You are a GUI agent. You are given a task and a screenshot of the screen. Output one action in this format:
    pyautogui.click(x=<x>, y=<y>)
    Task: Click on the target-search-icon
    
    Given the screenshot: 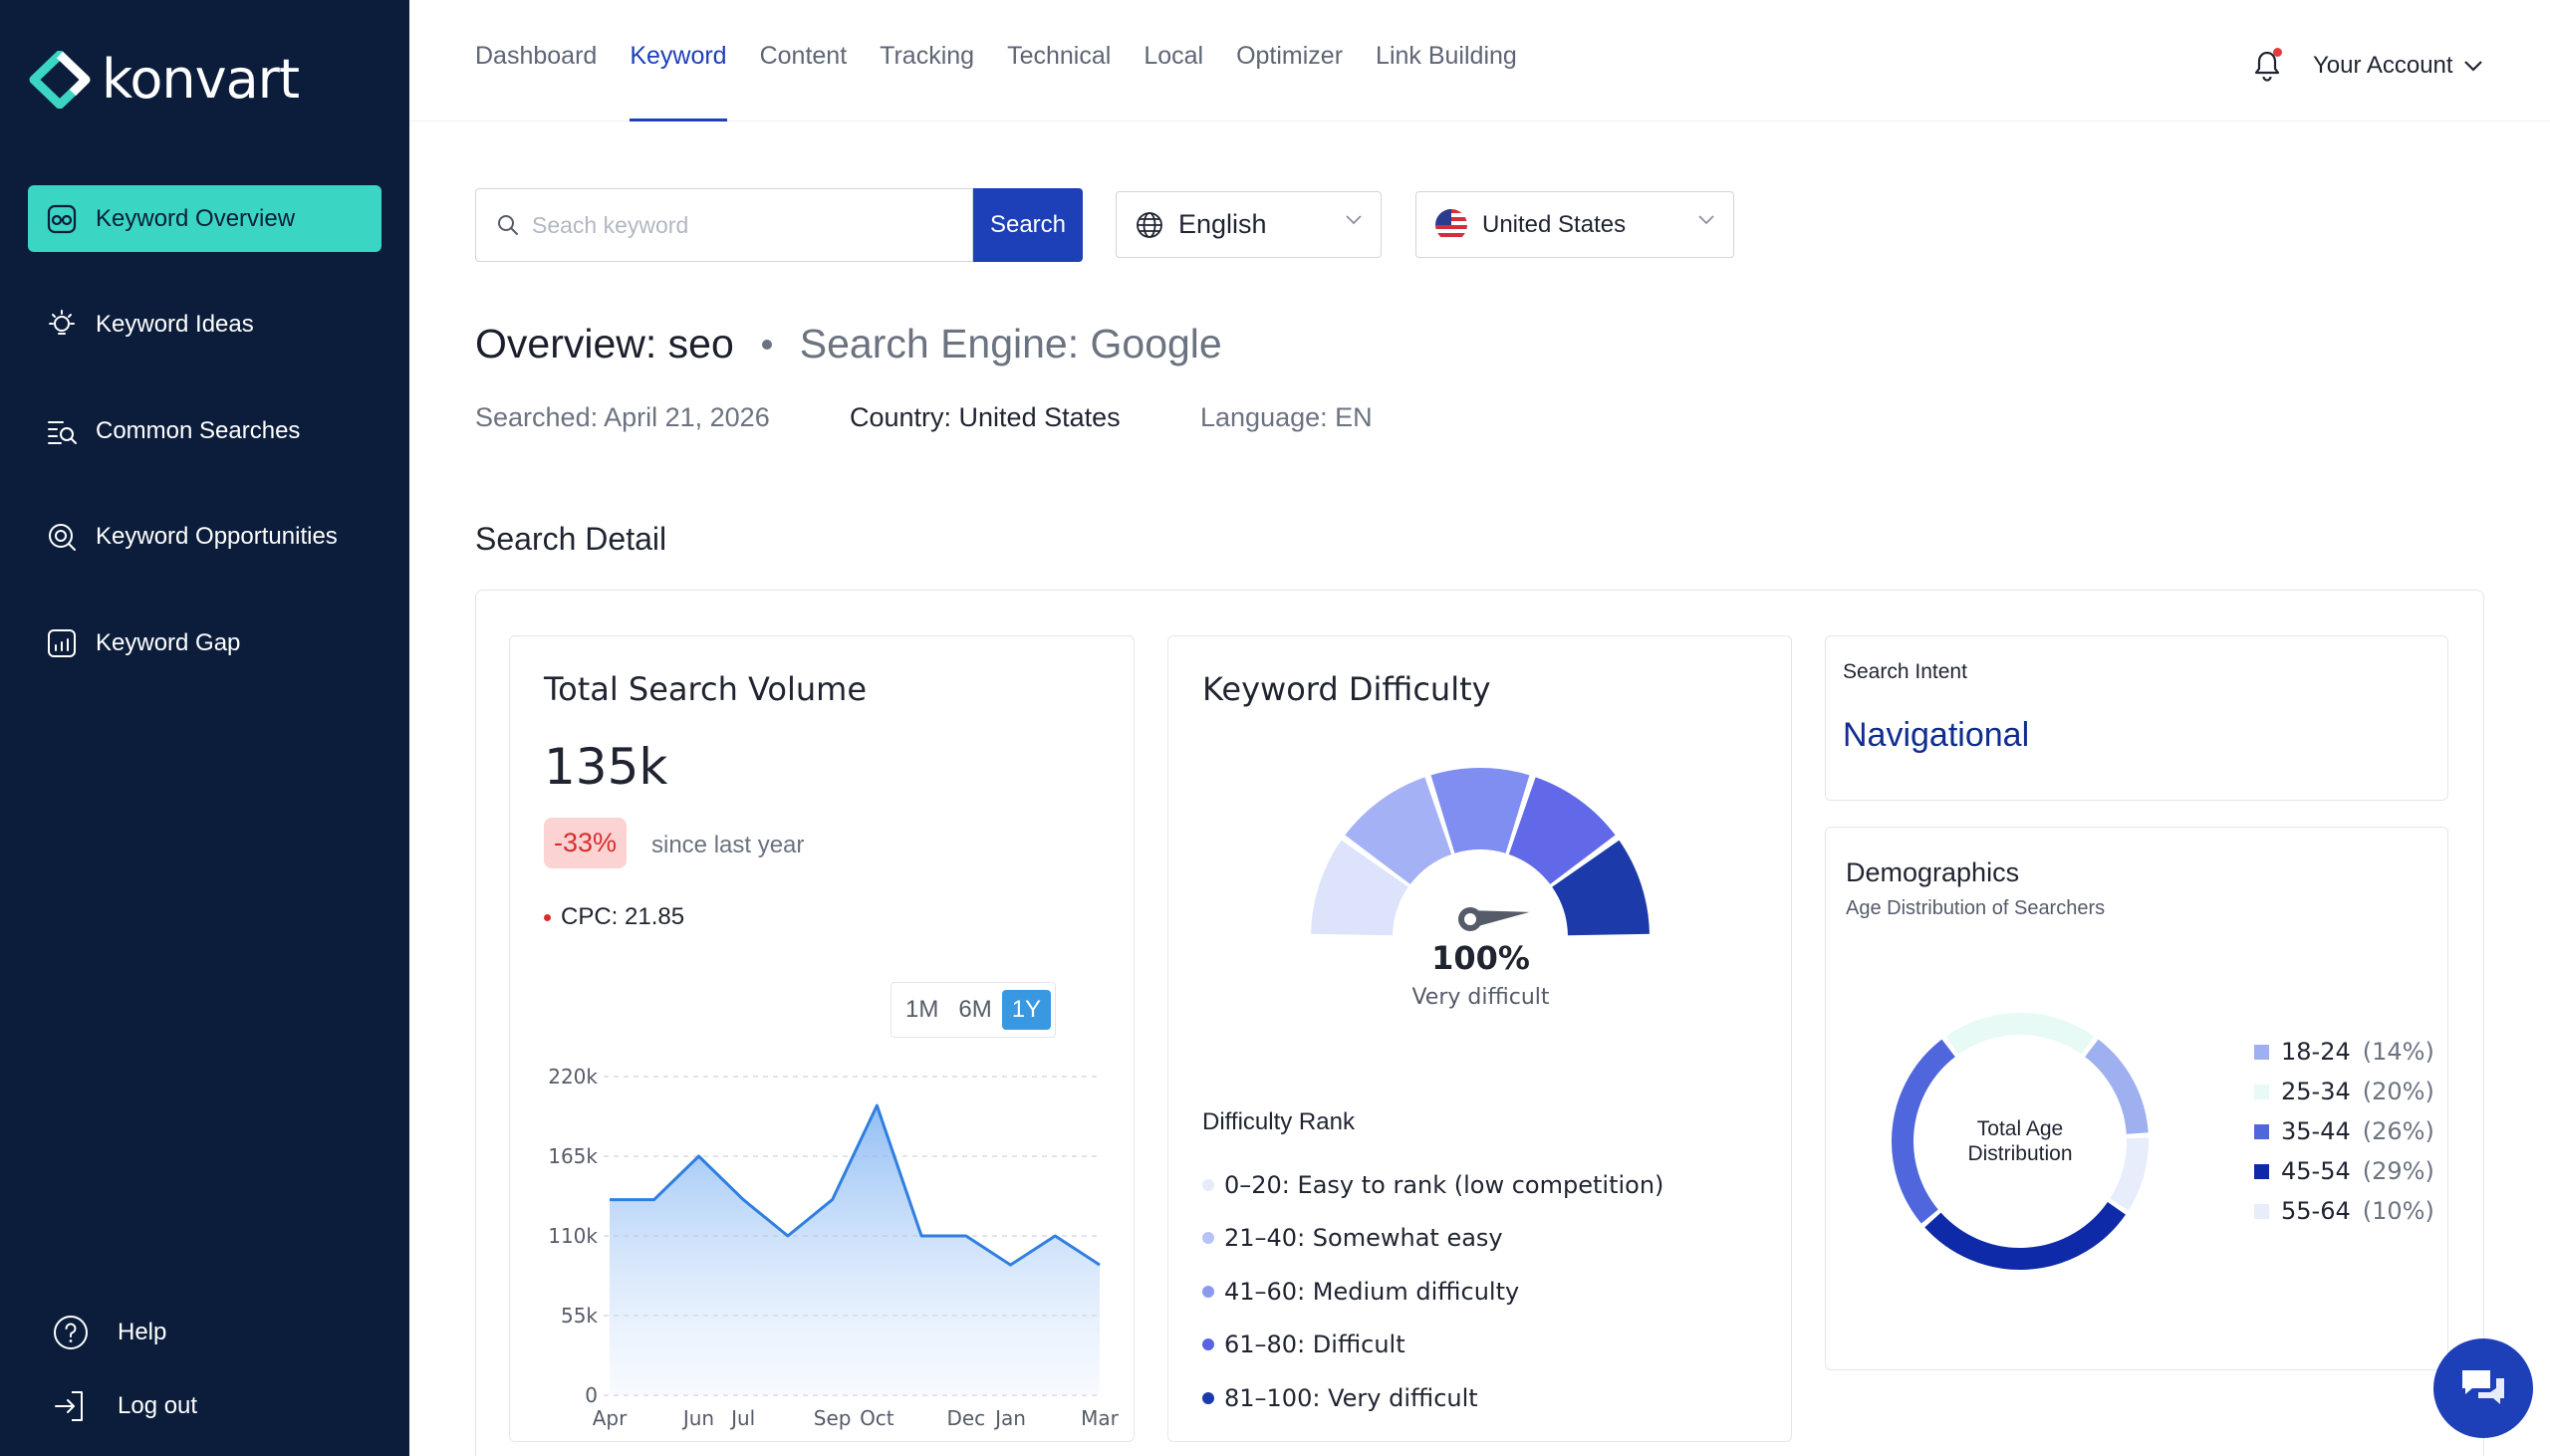 What is the action you would take?
    pyautogui.click(x=62, y=537)
    